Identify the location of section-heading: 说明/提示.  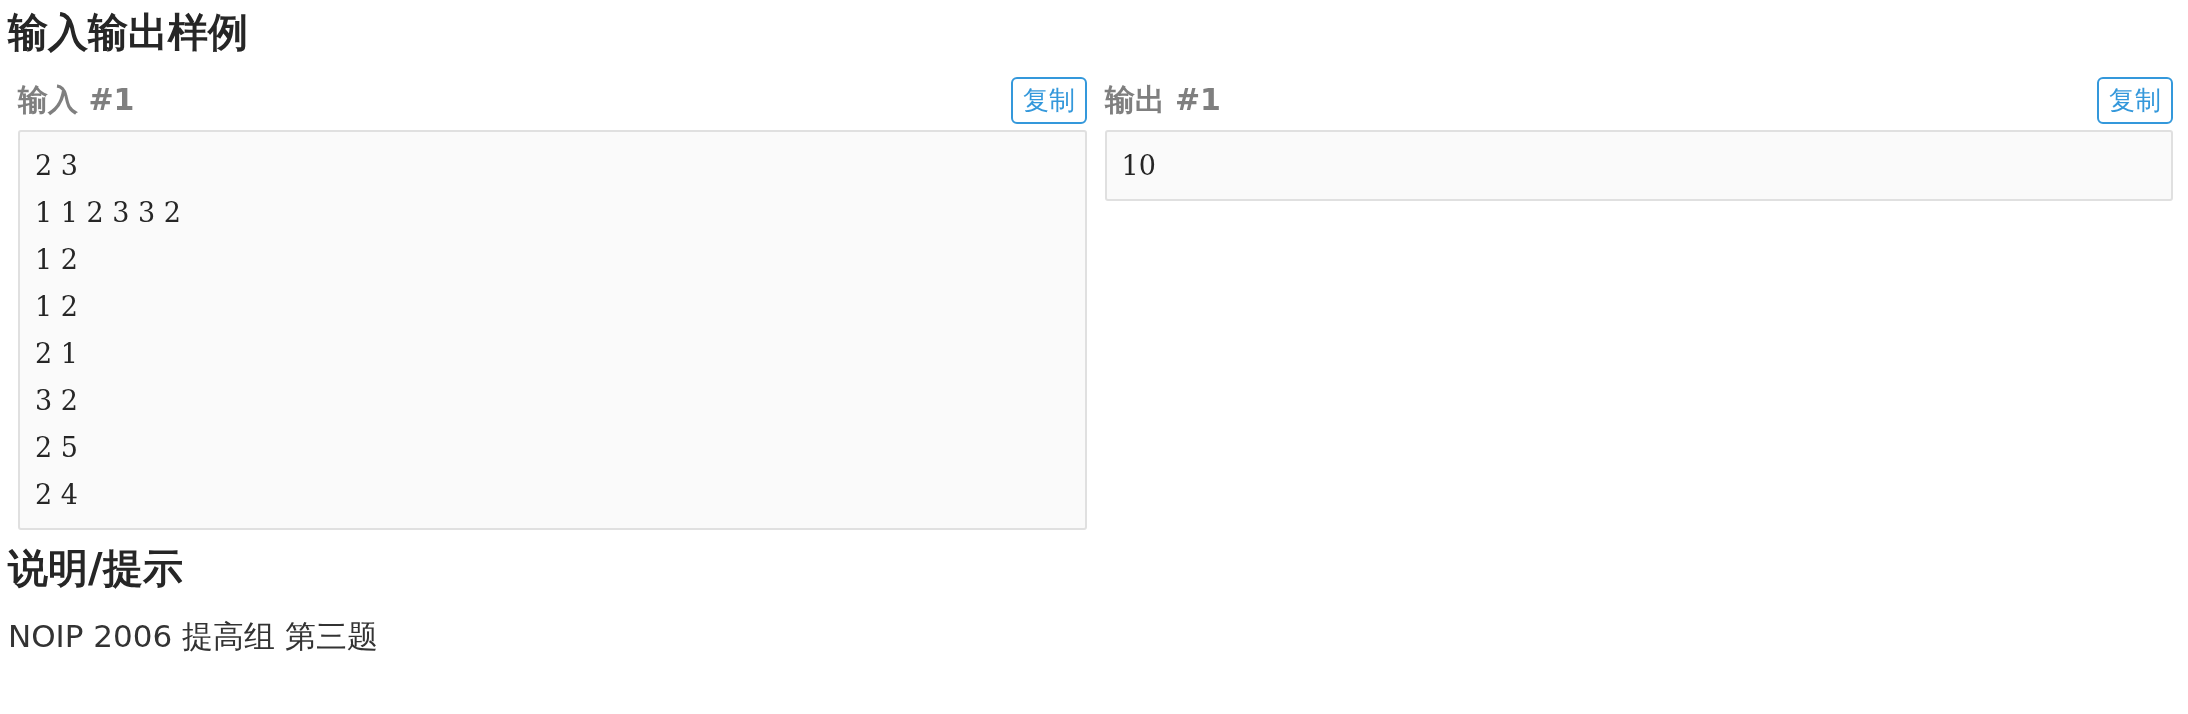
(96, 568).